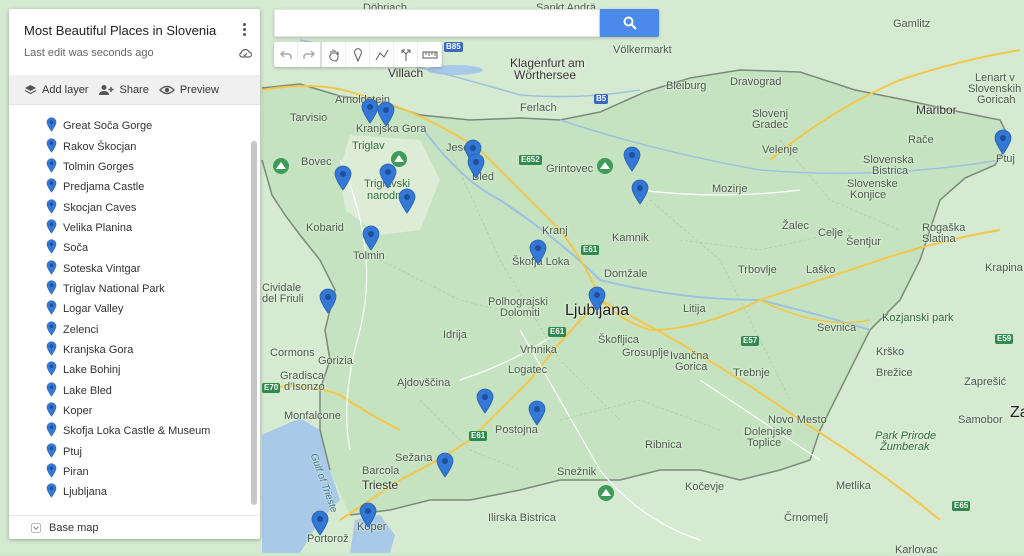  I want to click on list-item: Skofja Loka Castle & Museum, so click(129, 431).